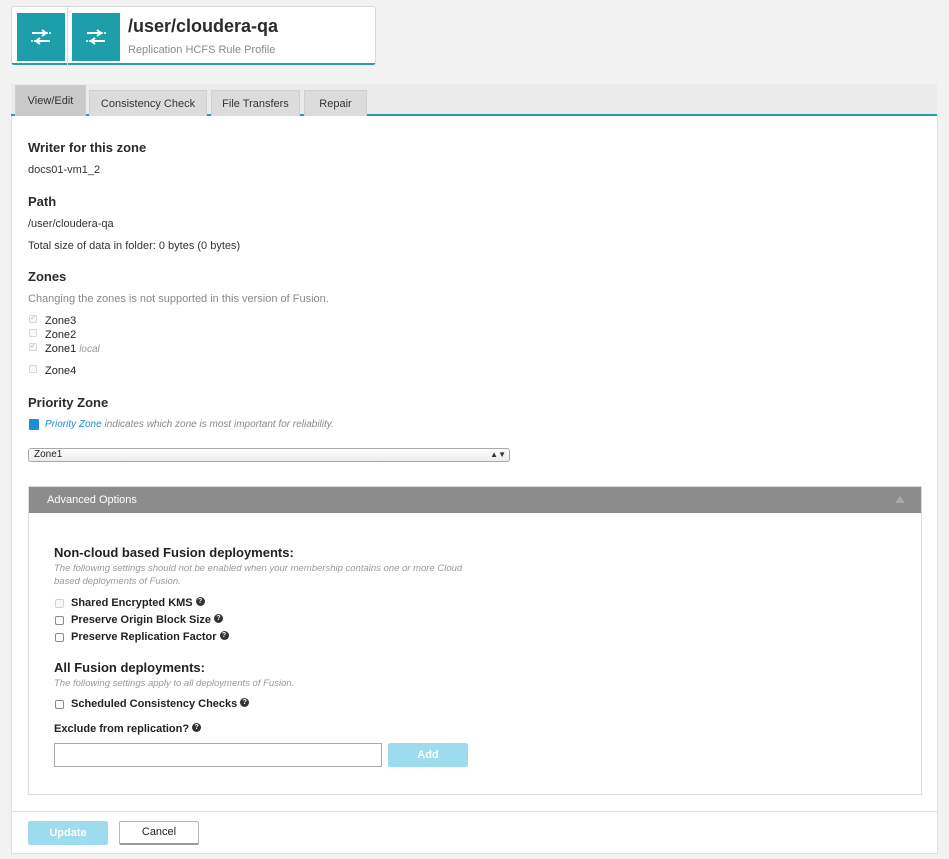  What do you see at coordinates (255, 103) in the screenshot?
I see `tab-file-transfers: File Transfers` at bounding box center [255, 103].